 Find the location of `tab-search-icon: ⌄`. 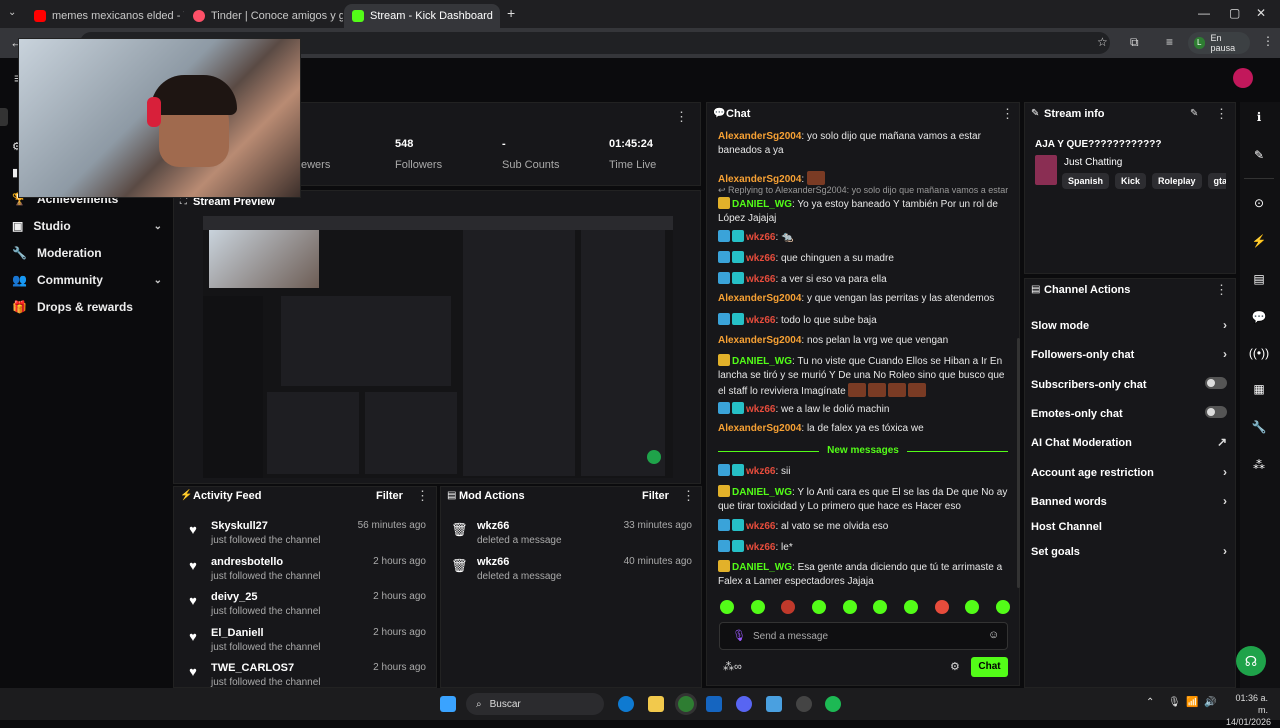

tab-search-icon: ⌄ is located at coordinates (12, 12).